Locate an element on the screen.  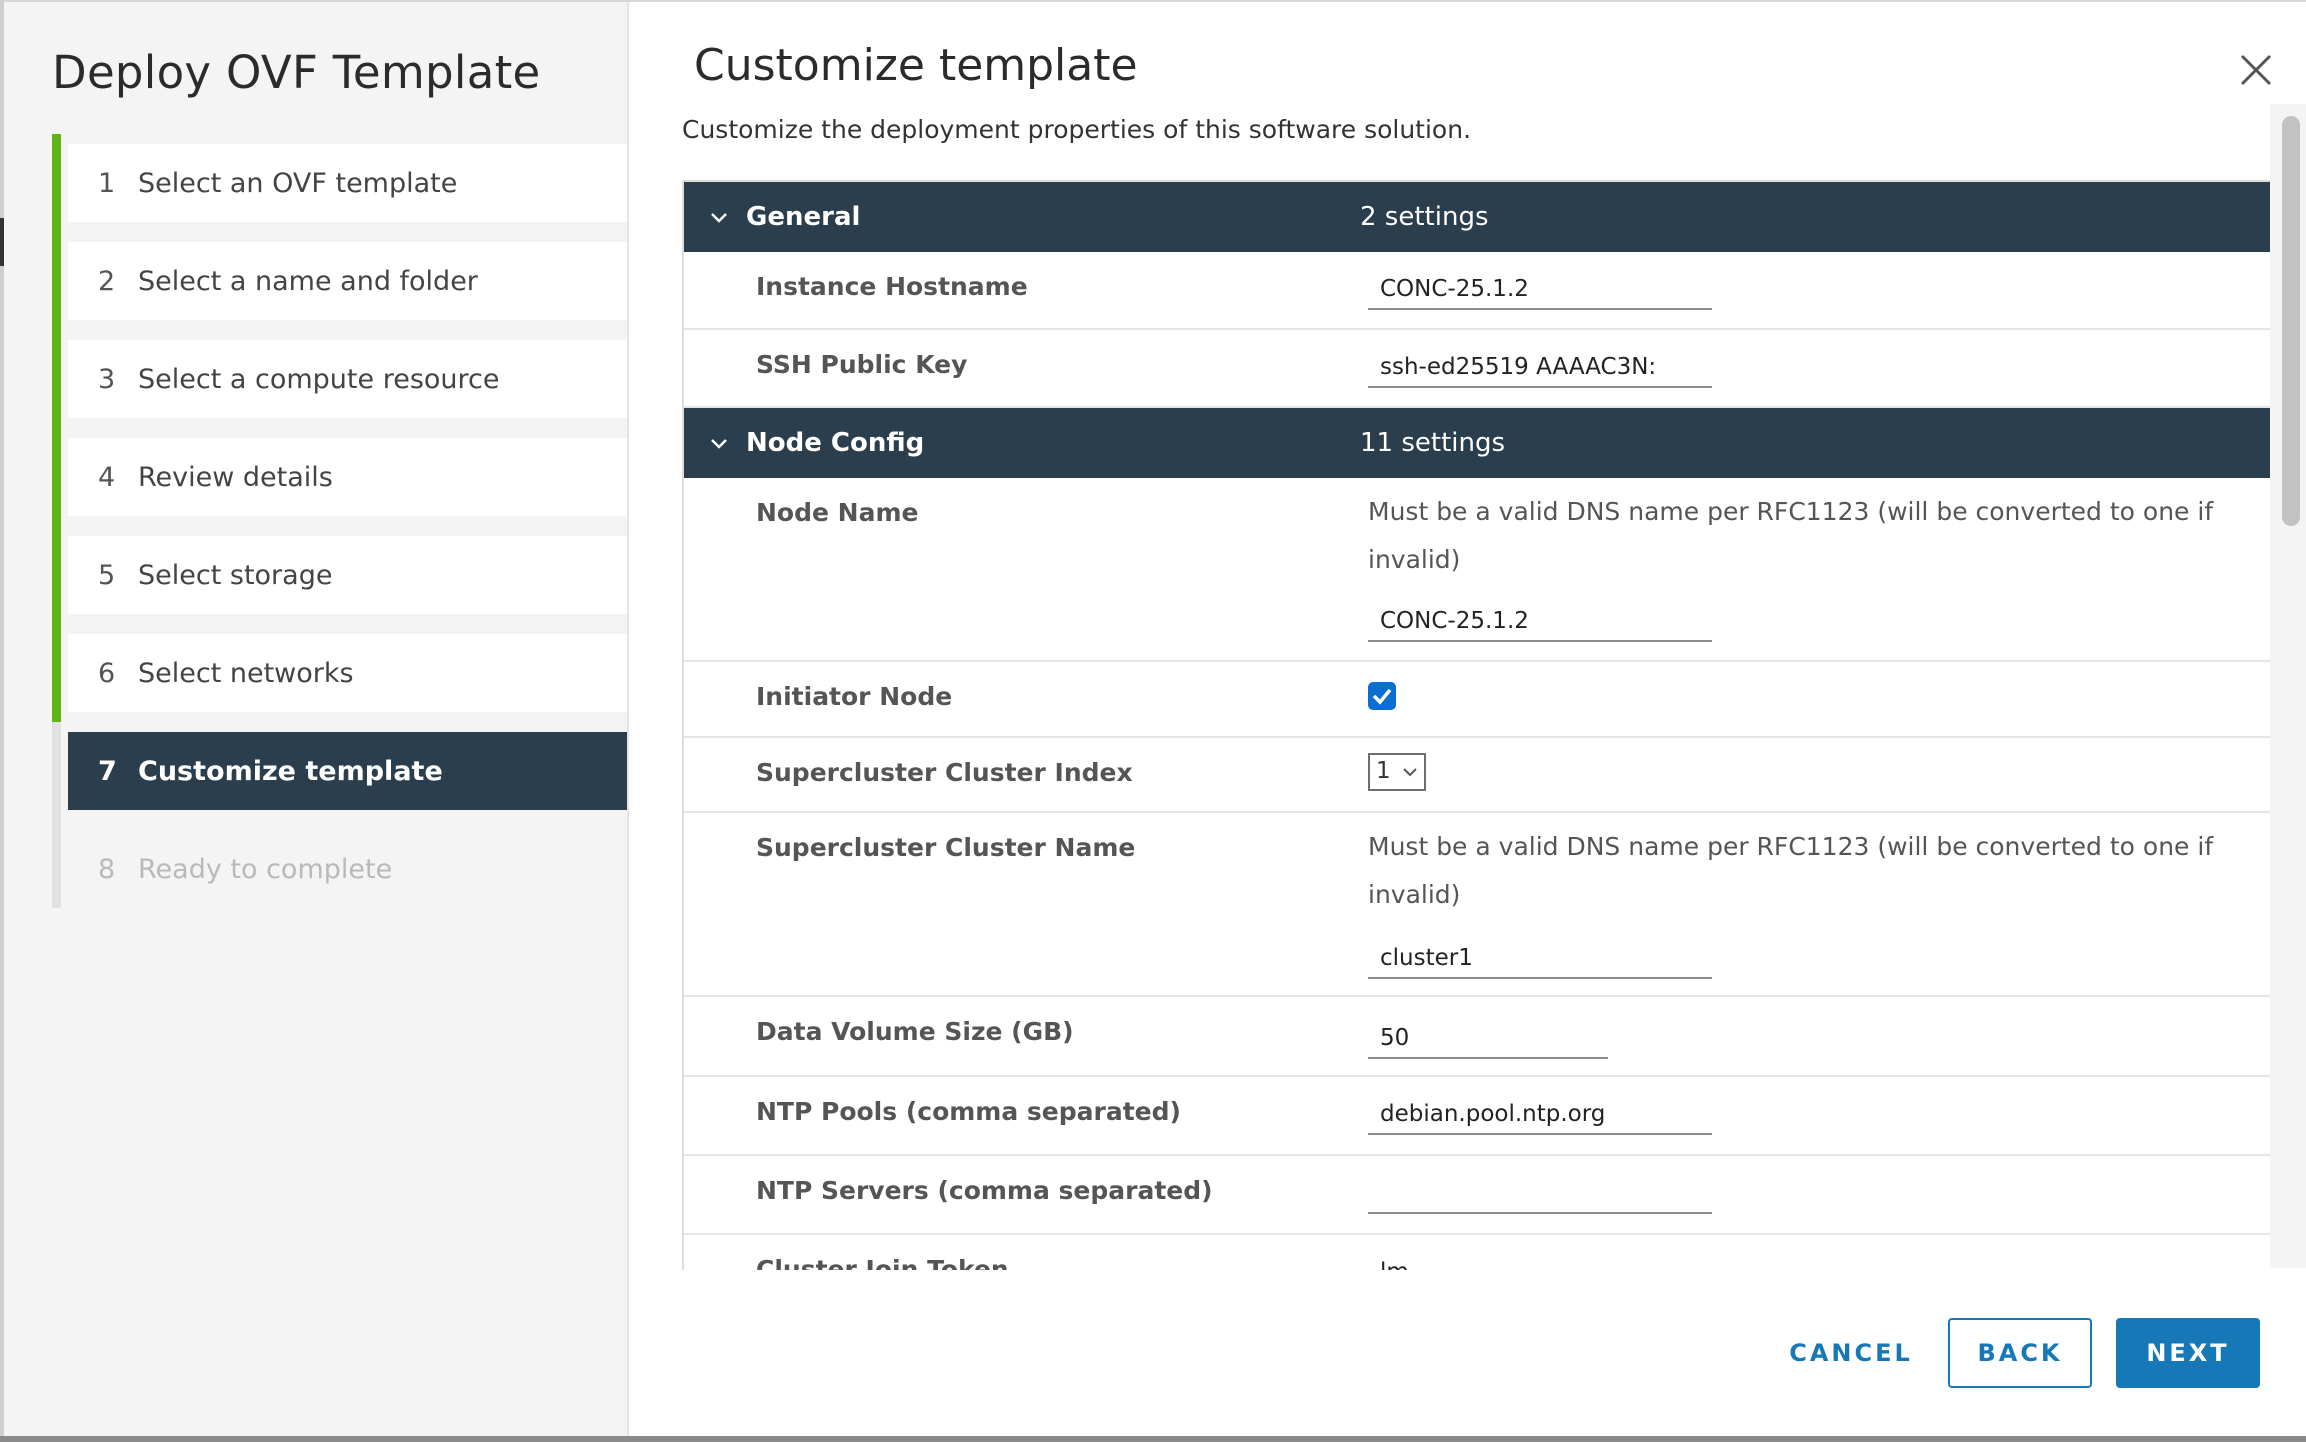
section-general-header: General 2 settings is located at coordinates (1478, 217).